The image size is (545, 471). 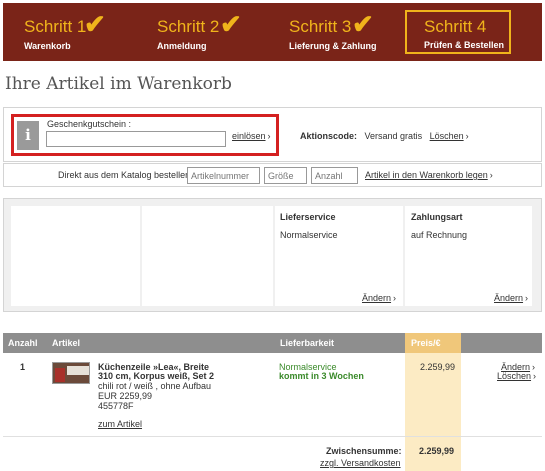 I want to click on step-label: Schritt 4, so click(x=455, y=26).